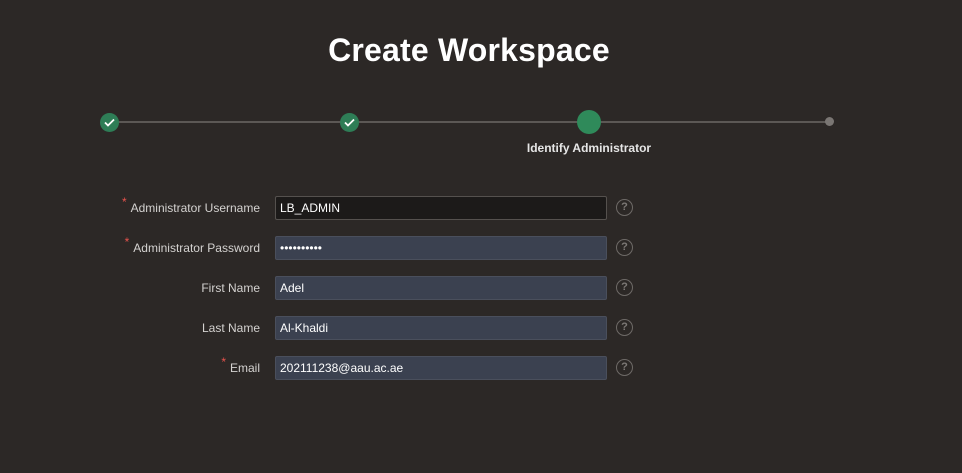  What do you see at coordinates (441, 288) in the screenshot?
I see `first-name-field` at bounding box center [441, 288].